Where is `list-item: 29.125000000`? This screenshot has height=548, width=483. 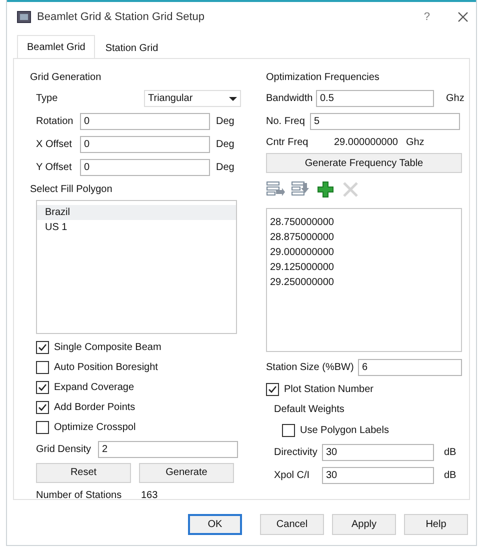
list-item: 29.125000000 is located at coordinates (364, 267).